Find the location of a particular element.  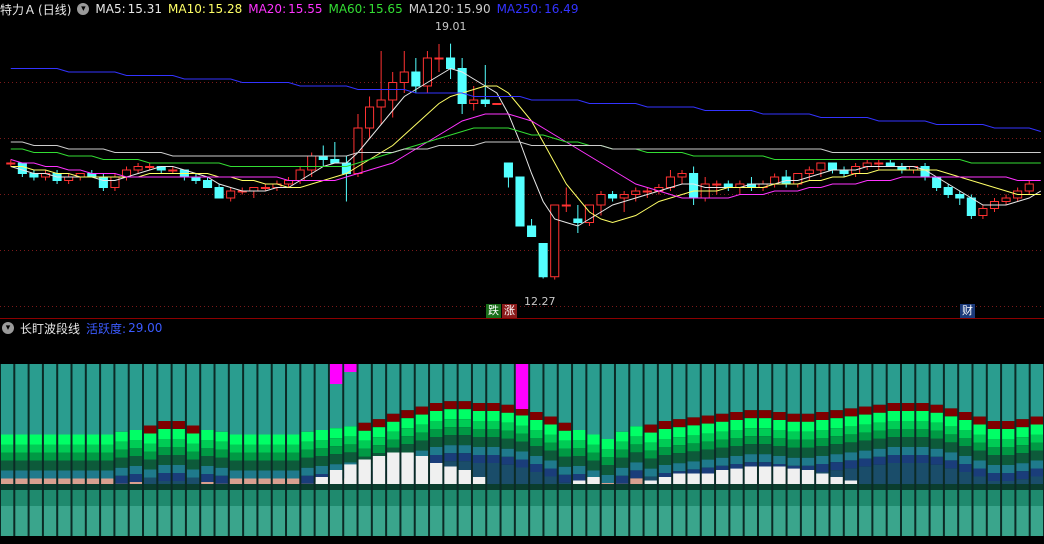

rise-tag: 涨 is located at coordinates (509, 311).